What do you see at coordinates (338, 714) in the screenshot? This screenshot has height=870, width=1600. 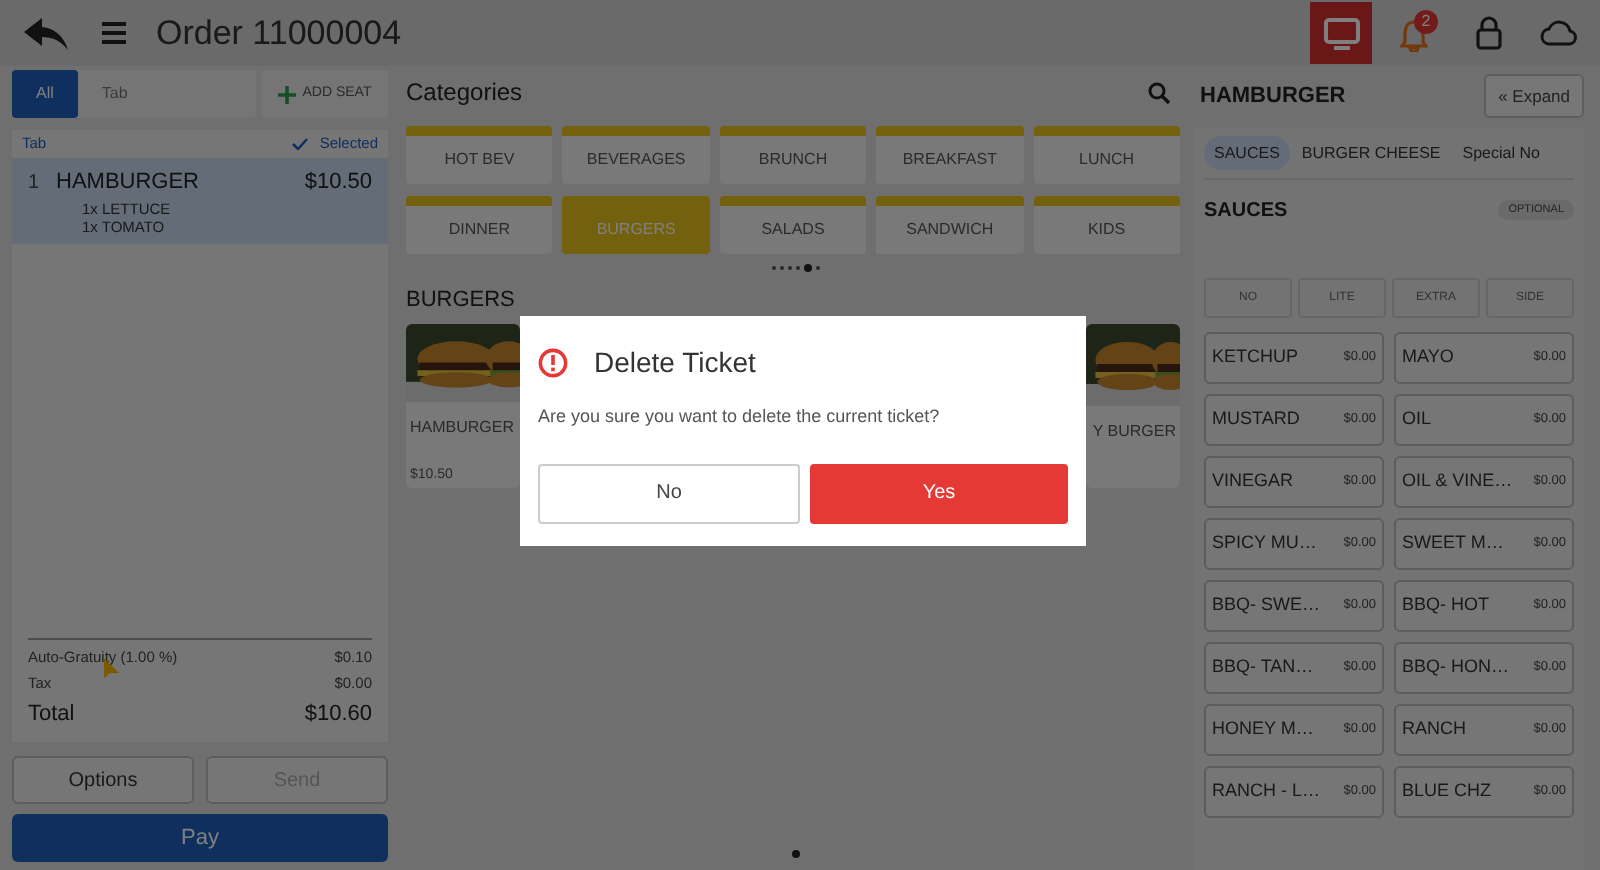 I see `total-amount: $10.60` at bounding box center [338, 714].